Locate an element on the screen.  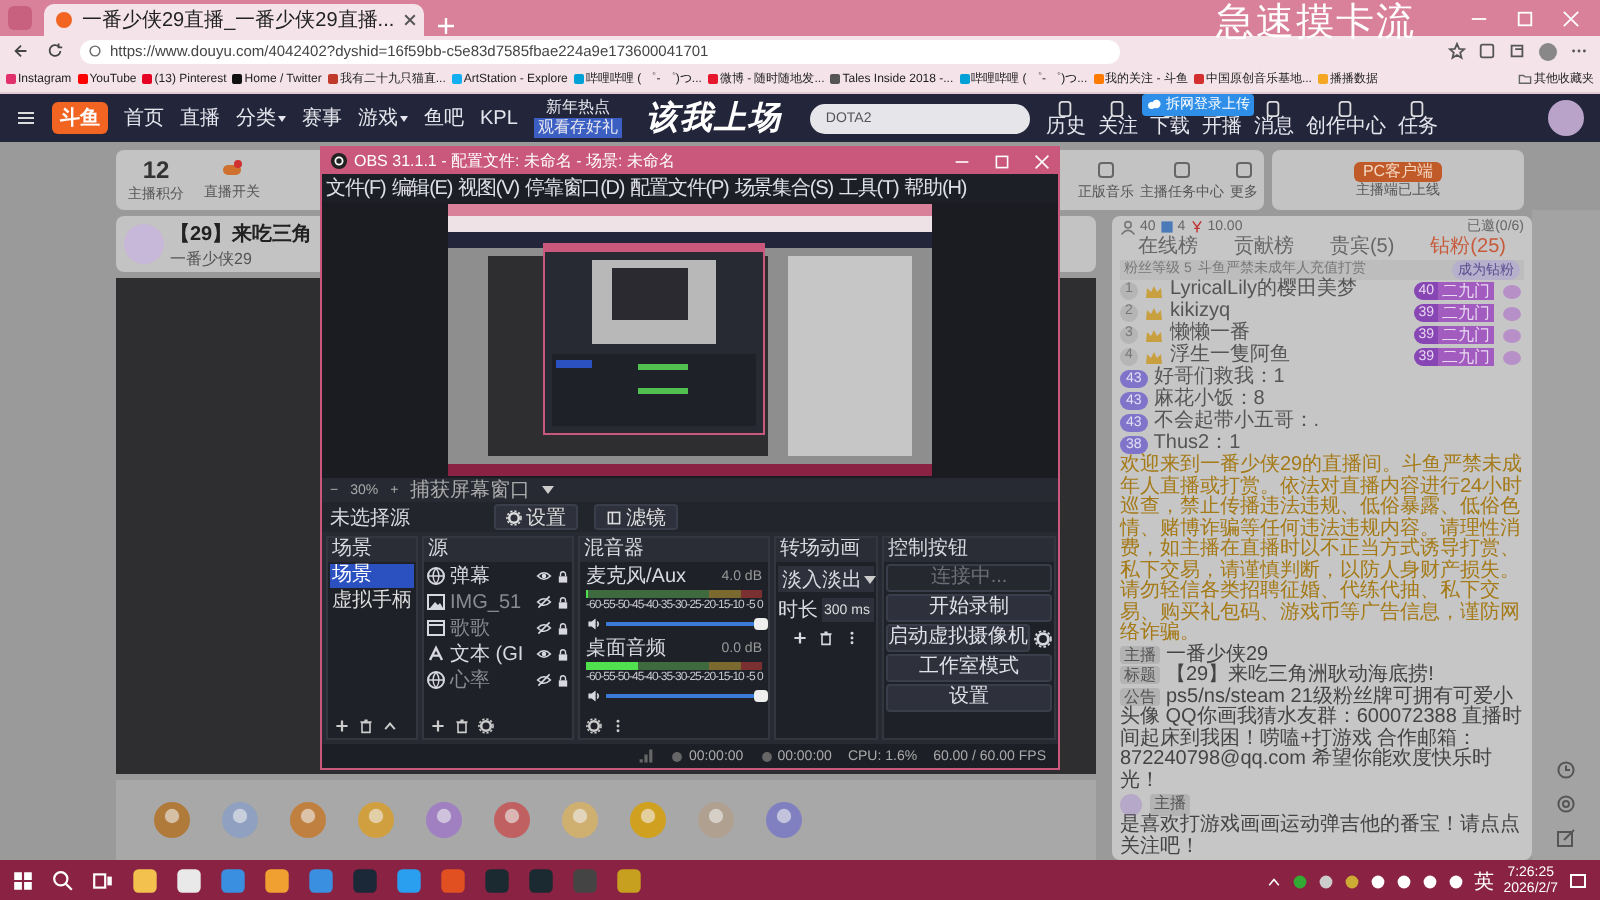
chat-username: 麻花小饭 is located at coordinates (1193, 401).